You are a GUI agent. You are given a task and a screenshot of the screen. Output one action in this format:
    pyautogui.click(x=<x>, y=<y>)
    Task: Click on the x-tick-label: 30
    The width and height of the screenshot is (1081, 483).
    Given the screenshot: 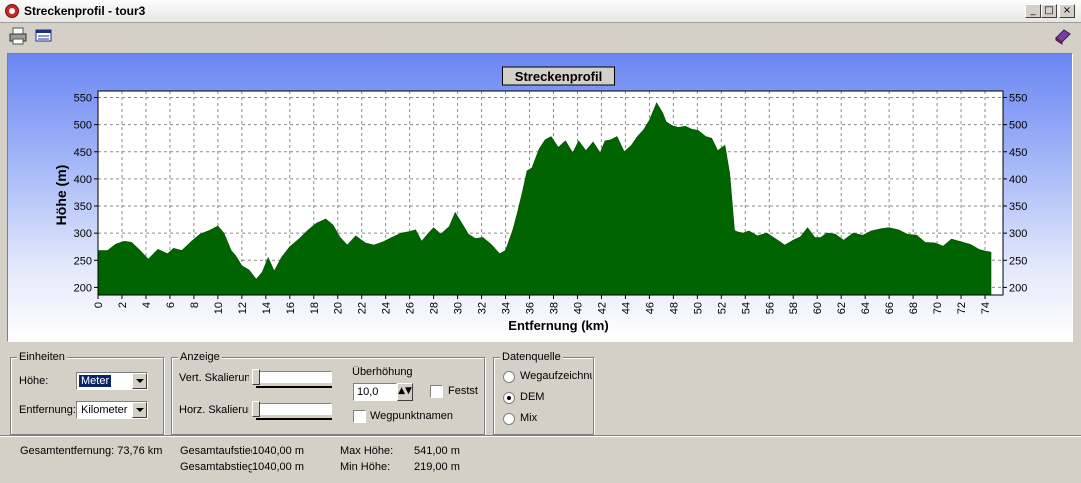 What is the action you would take?
    pyautogui.click(x=459, y=308)
    